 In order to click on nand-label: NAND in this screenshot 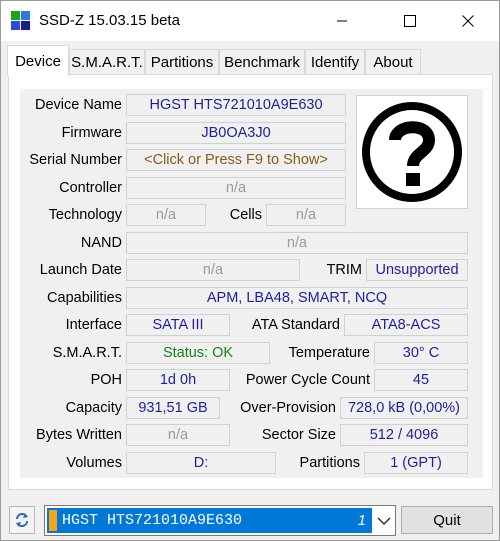, I will do `click(101, 243)`.